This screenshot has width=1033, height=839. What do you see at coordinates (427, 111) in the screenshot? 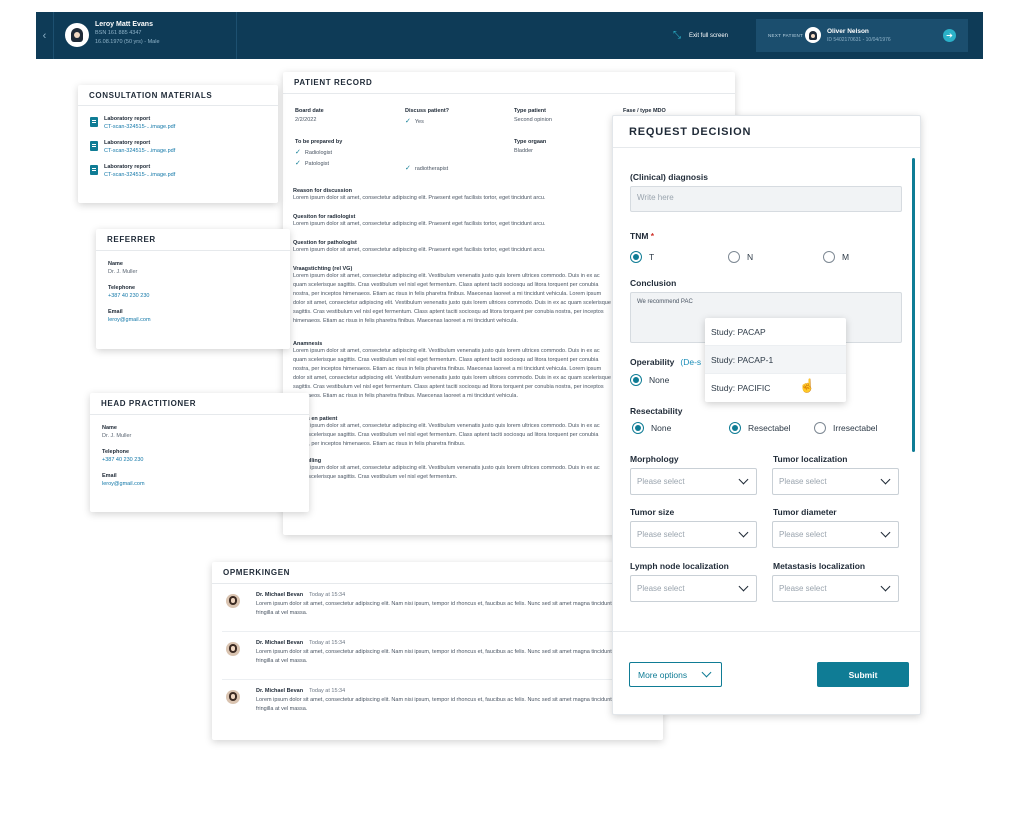
I see `discuss-label: Discuss patient?` at bounding box center [427, 111].